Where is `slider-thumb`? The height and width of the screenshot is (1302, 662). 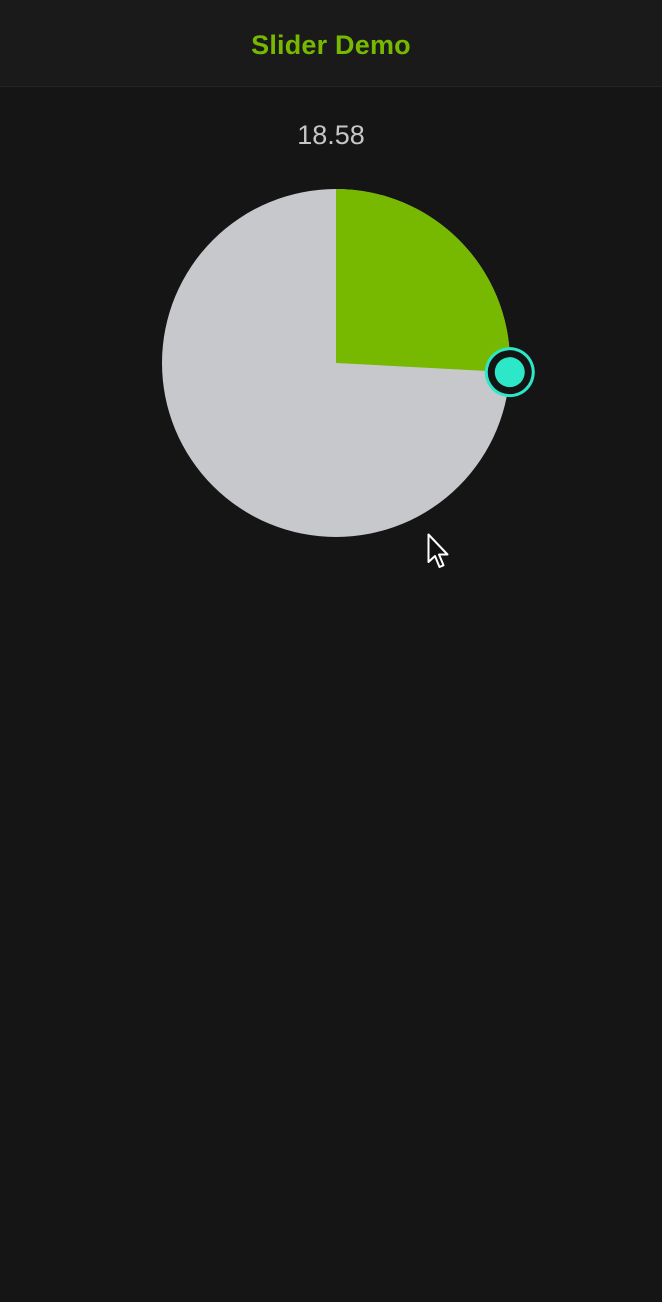
slider-thumb is located at coordinates (509, 372).